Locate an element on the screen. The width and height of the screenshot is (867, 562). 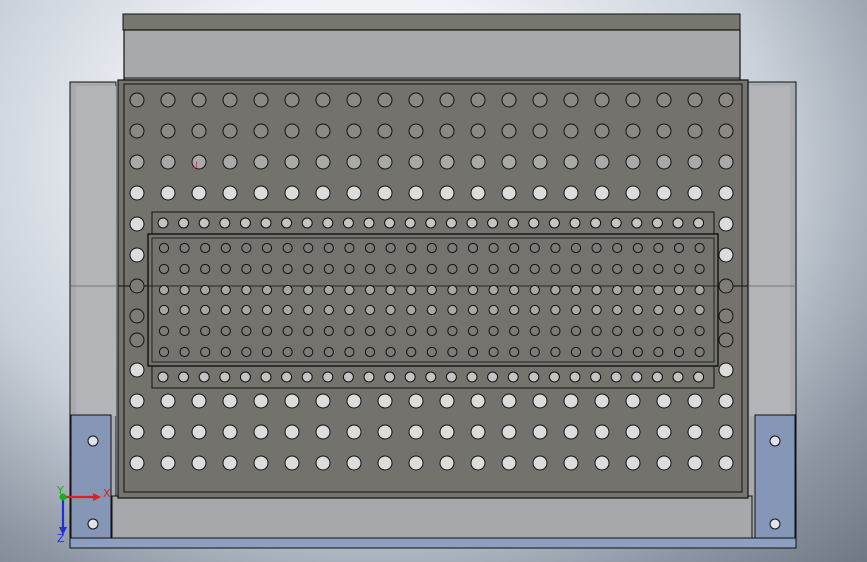
triad-x-label: X is located at coordinates (107, 493).